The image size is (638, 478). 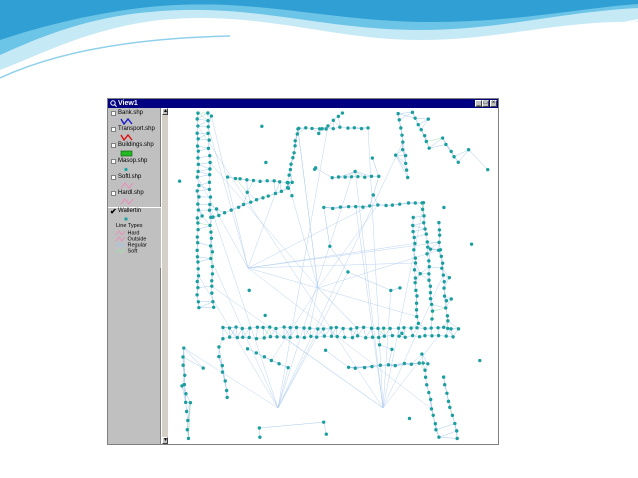 I want to click on layer-masop: Masop.shp, so click(x=134, y=166).